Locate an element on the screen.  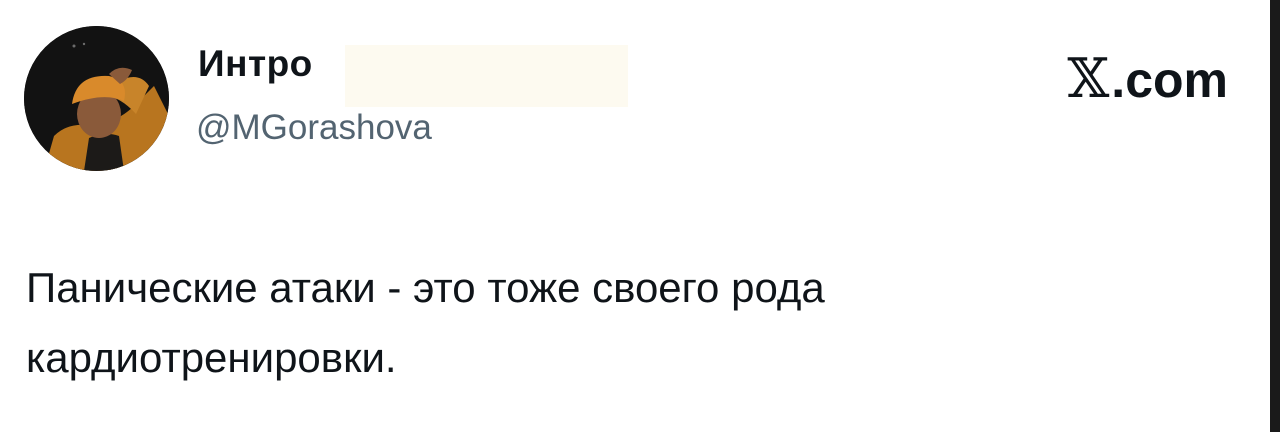
user-handle: @MGorashova is located at coordinates (314, 127).